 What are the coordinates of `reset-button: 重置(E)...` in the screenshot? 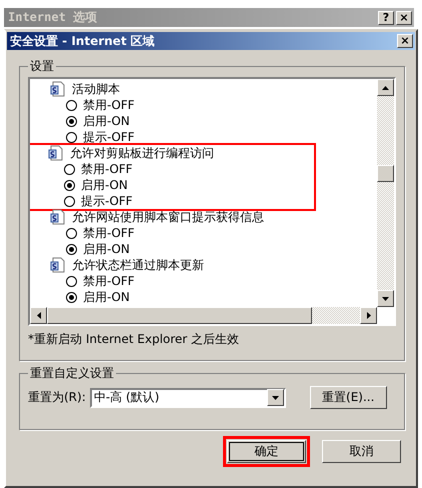 It's located at (348, 397).